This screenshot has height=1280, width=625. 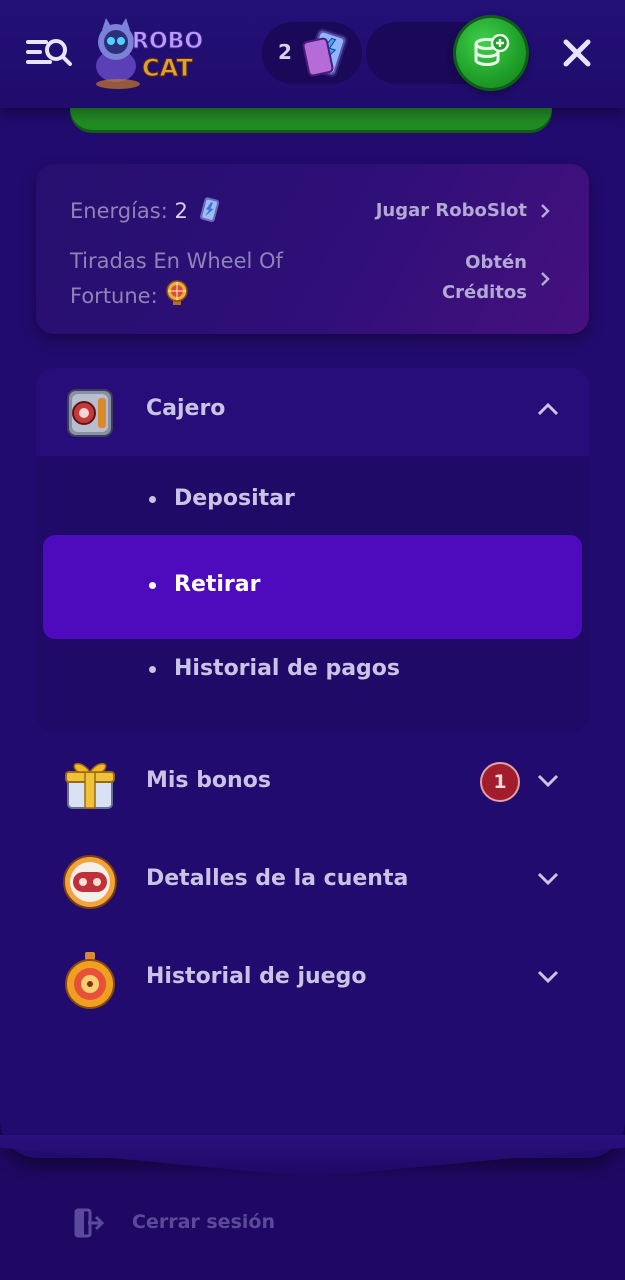 What do you see at coordinates (548, 409) in the screenshot?
I see `chevron-up-icon` at bounding box center [548, 409].